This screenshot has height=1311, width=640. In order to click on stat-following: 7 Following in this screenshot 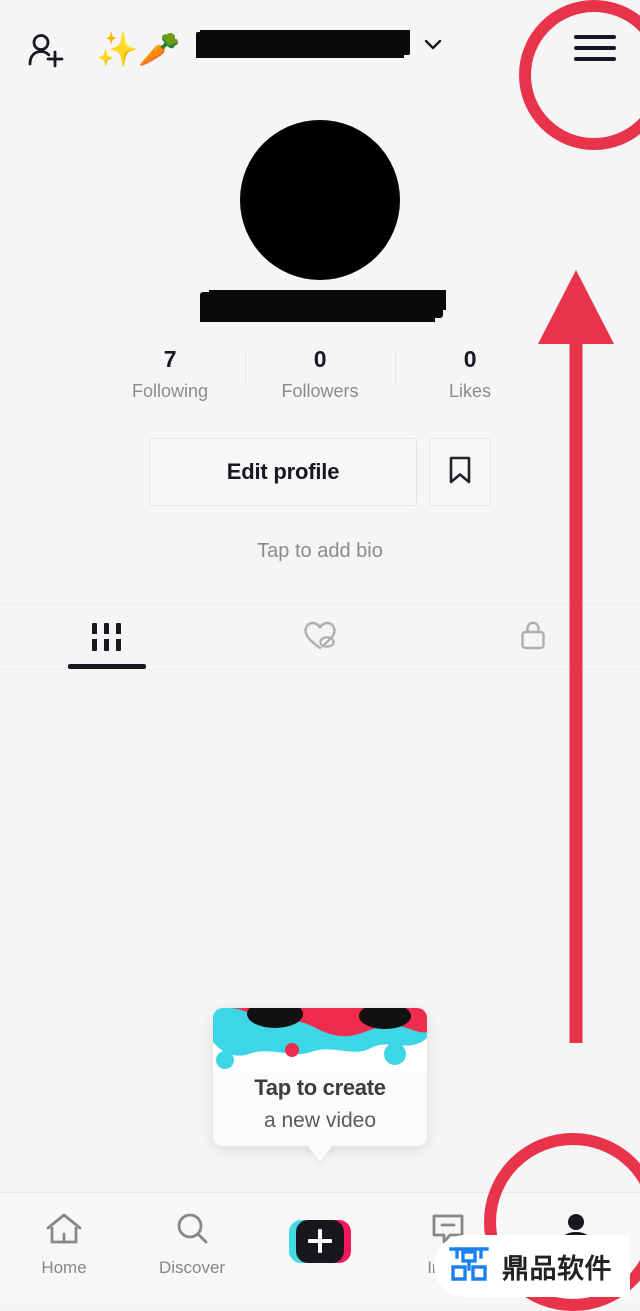, I will do `click(170, 374)`.